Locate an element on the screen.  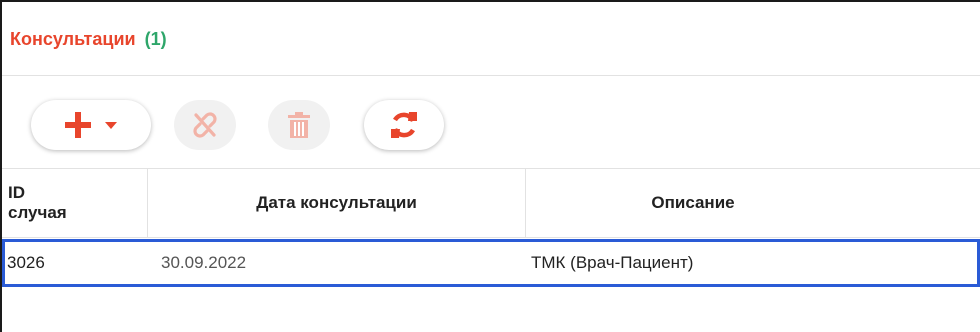
refresh-button is located at coordinates (404, 125).